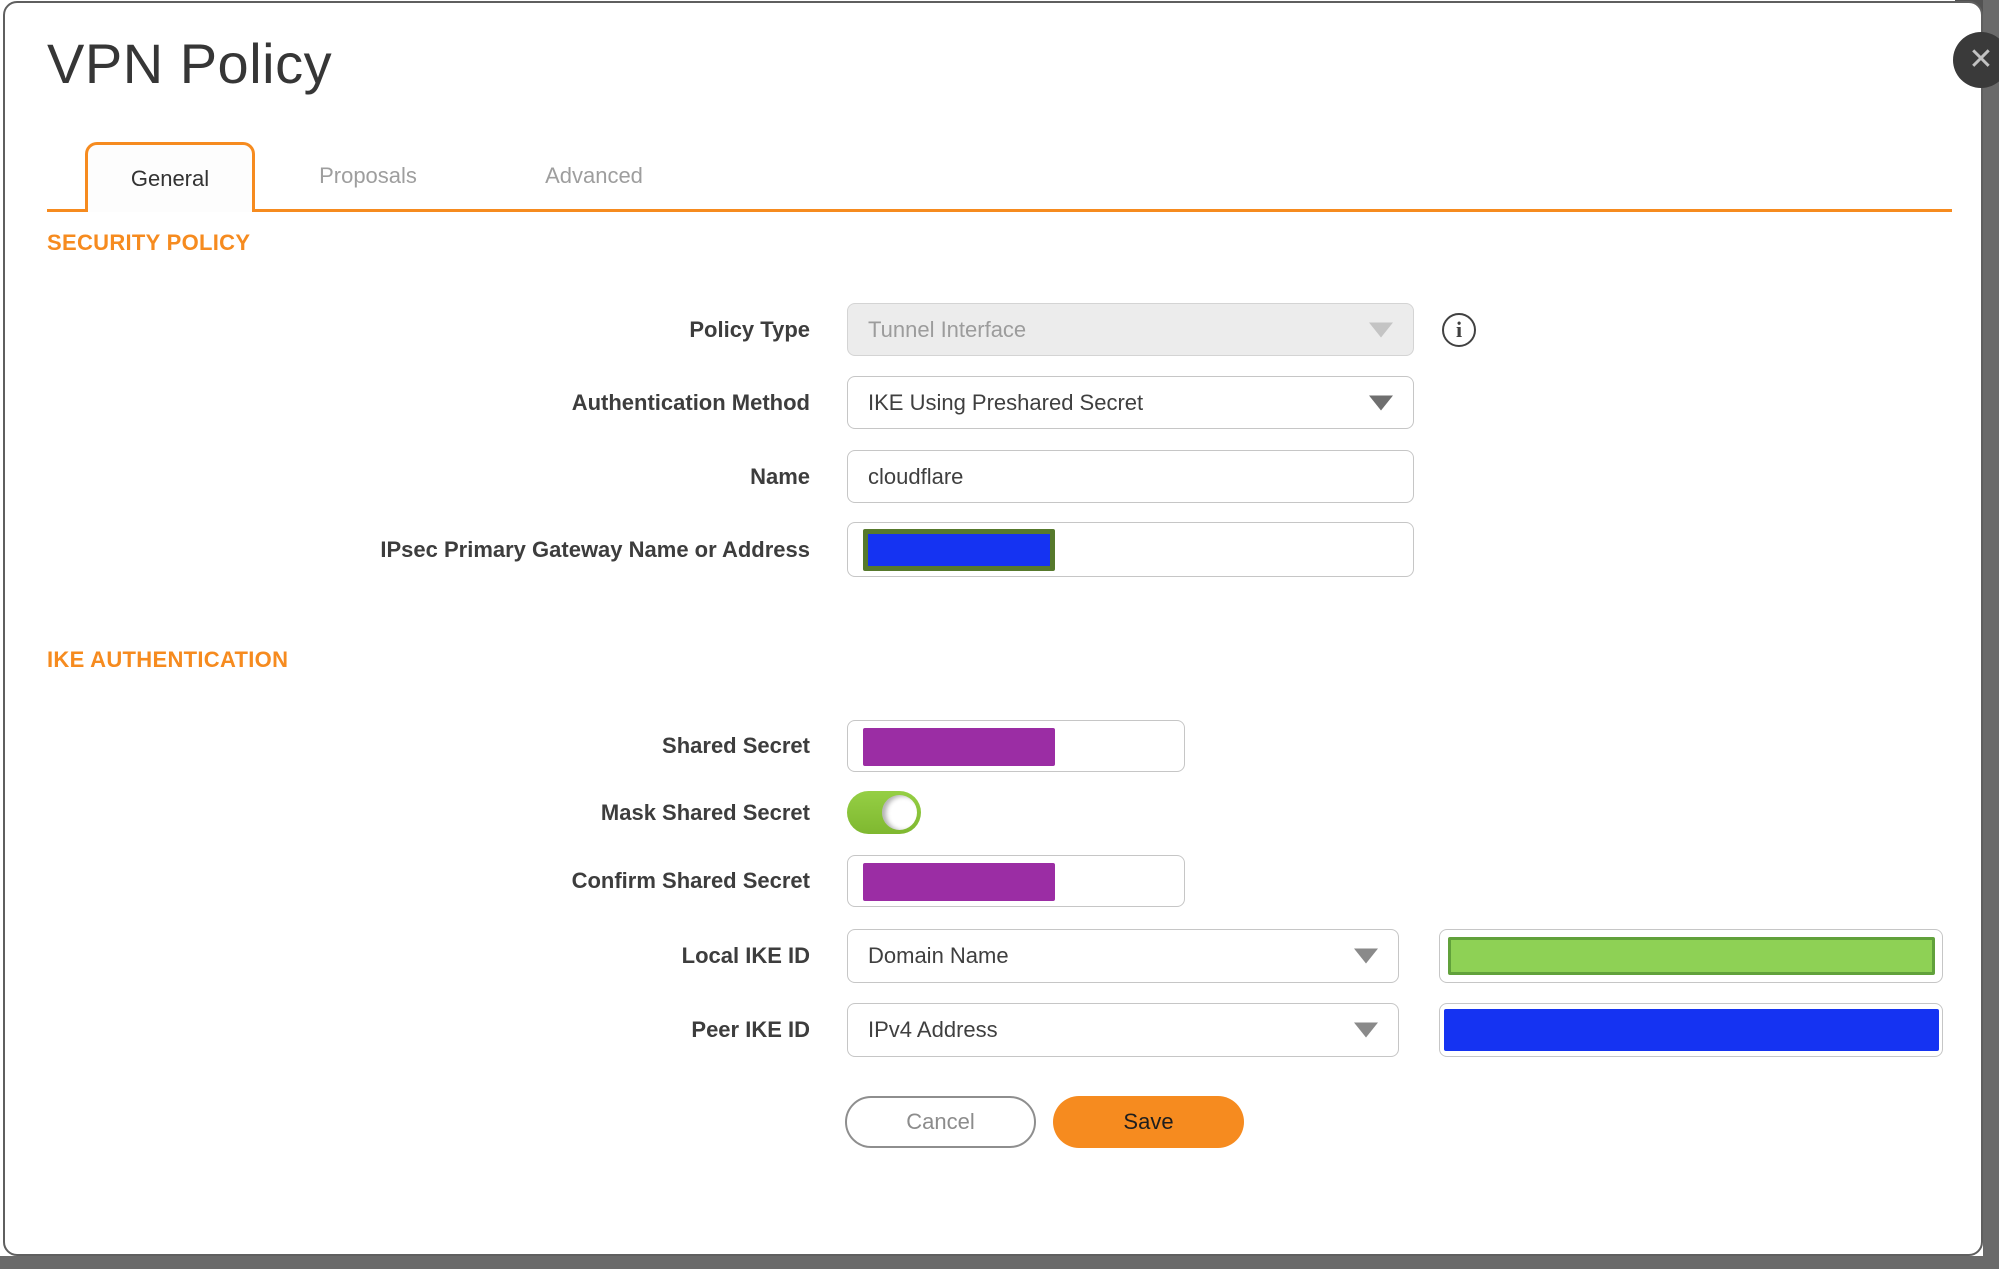 The width and height of the screenshot is (1999, 1269). Describe the element at coordinates (170, 177) in the screenshot. I see `tab-general: General` at that location.